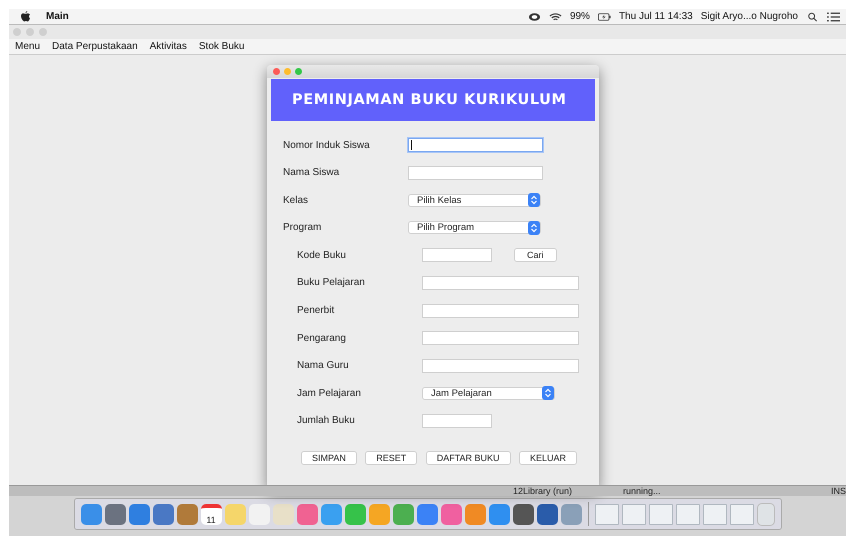  Describe the element at coordinates (655, 16) in the screenshot. I see `menu-bar-clock: Thu Jul 11 14:33` at that location.